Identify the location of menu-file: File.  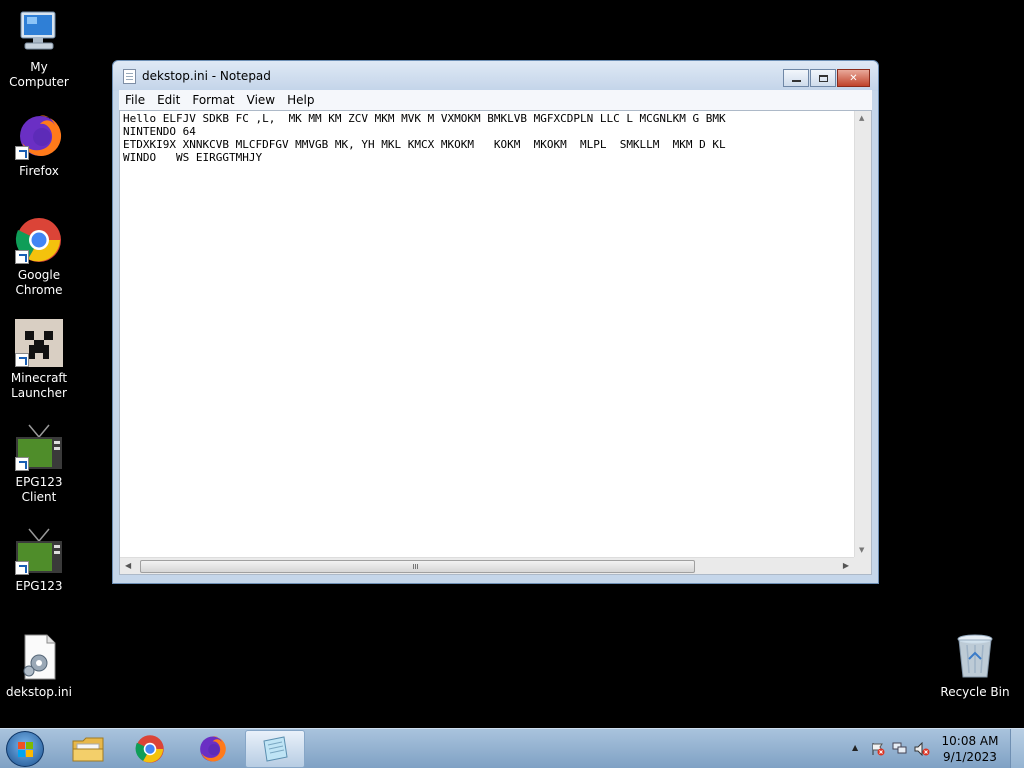
(135, 100).